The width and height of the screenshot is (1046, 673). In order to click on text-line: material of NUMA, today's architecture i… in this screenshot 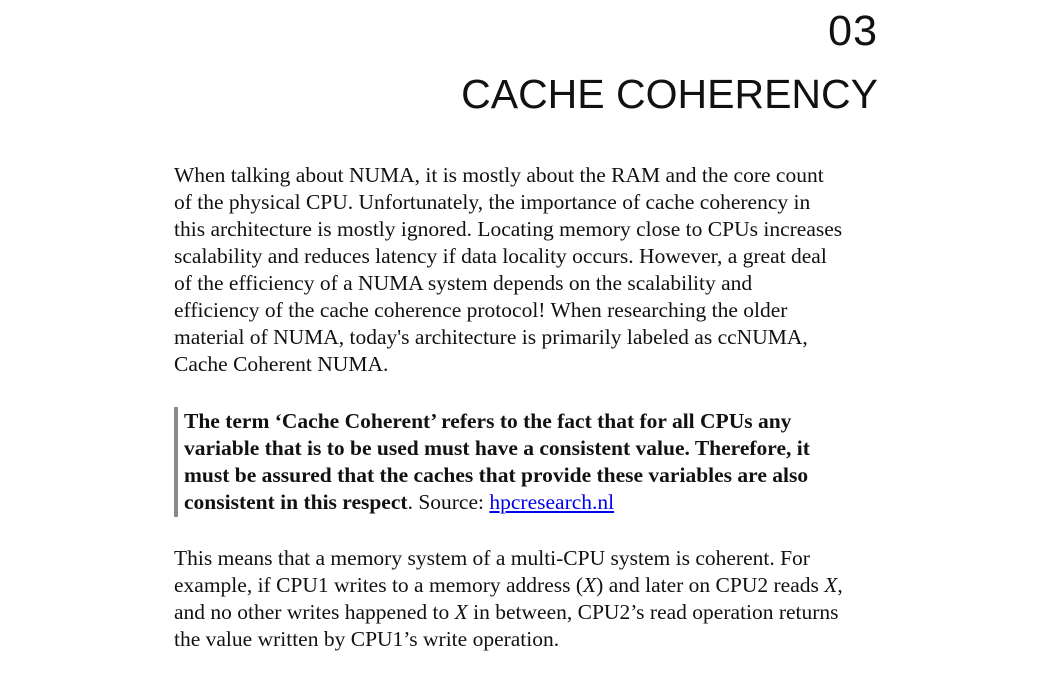, I will do `click(491, 337)`.